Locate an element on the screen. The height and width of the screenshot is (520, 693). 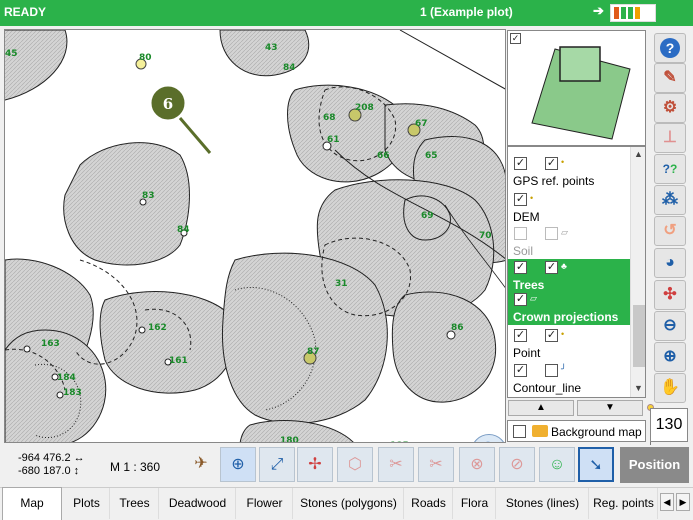
tab-flower: Flower is located at coordinates (265, 503).